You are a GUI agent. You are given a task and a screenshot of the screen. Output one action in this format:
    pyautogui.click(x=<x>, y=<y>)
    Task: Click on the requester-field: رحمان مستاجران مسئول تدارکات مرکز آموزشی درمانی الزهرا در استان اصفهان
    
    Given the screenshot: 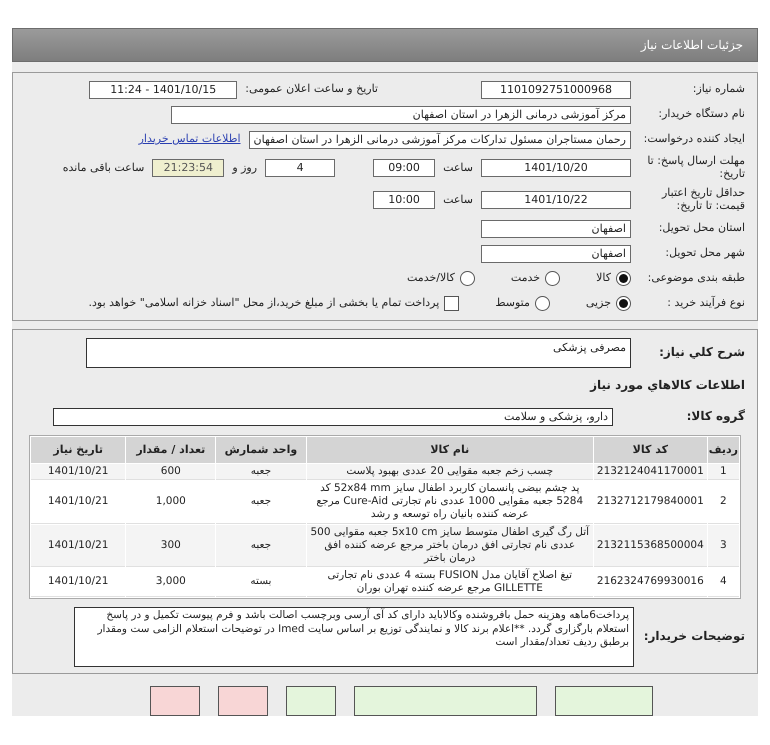 What is the action you would take?
    pyautogui.click(x=439, y=139)
    